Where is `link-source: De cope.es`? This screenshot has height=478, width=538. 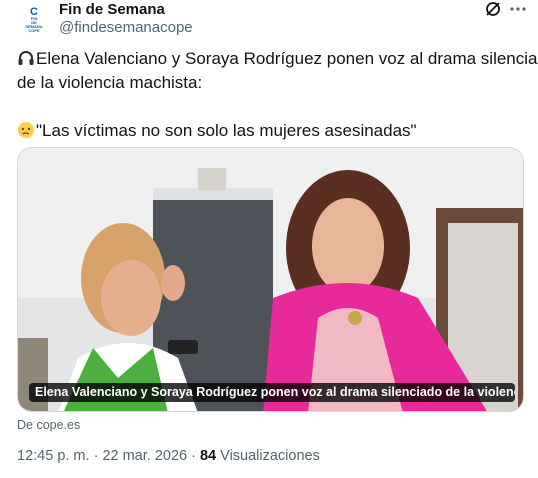
link-source: De cope.es is located at coordinates (48, 425).